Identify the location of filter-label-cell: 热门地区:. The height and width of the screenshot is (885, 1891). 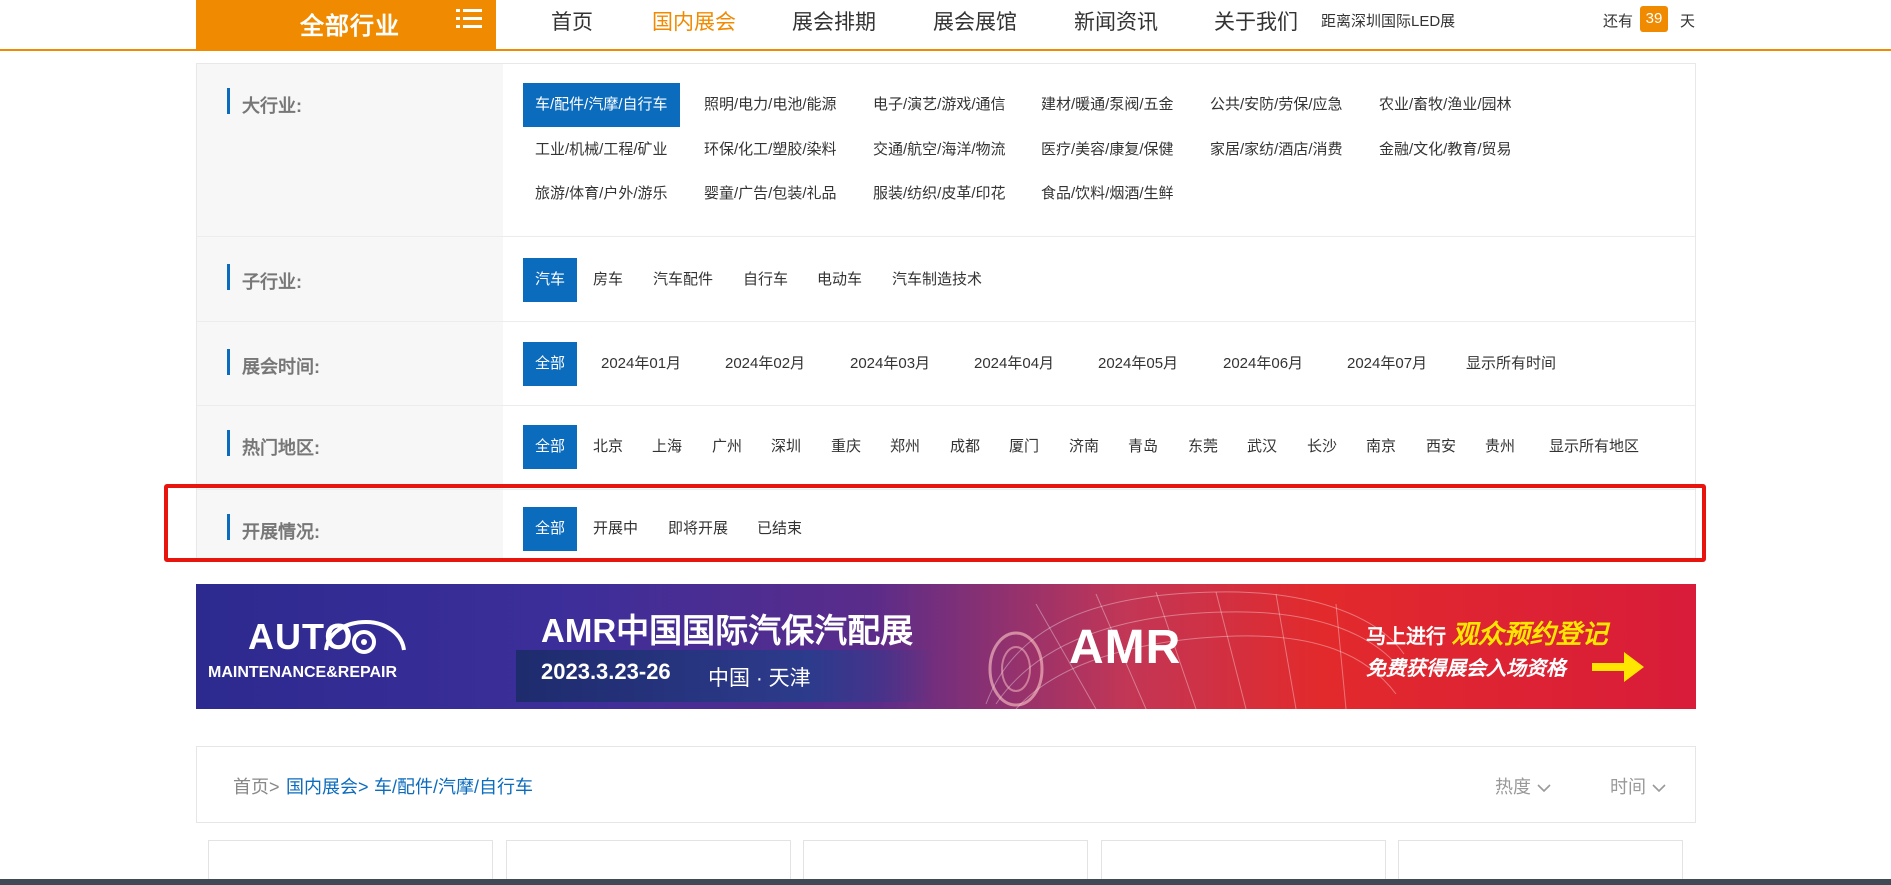
(350, 447).